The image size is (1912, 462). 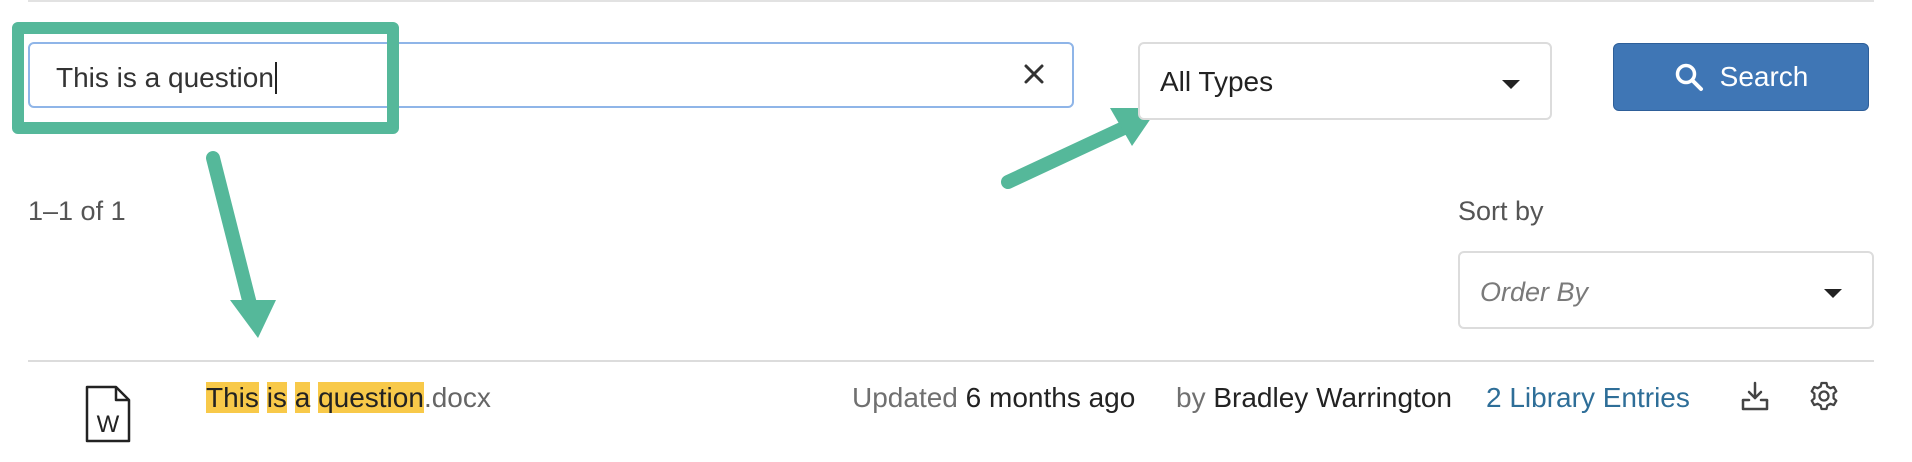 What do you see at coordinates (1501, 211) in the screenshot?
I see `sort-by-label: Sort by` at bounding box center [1501, 211].